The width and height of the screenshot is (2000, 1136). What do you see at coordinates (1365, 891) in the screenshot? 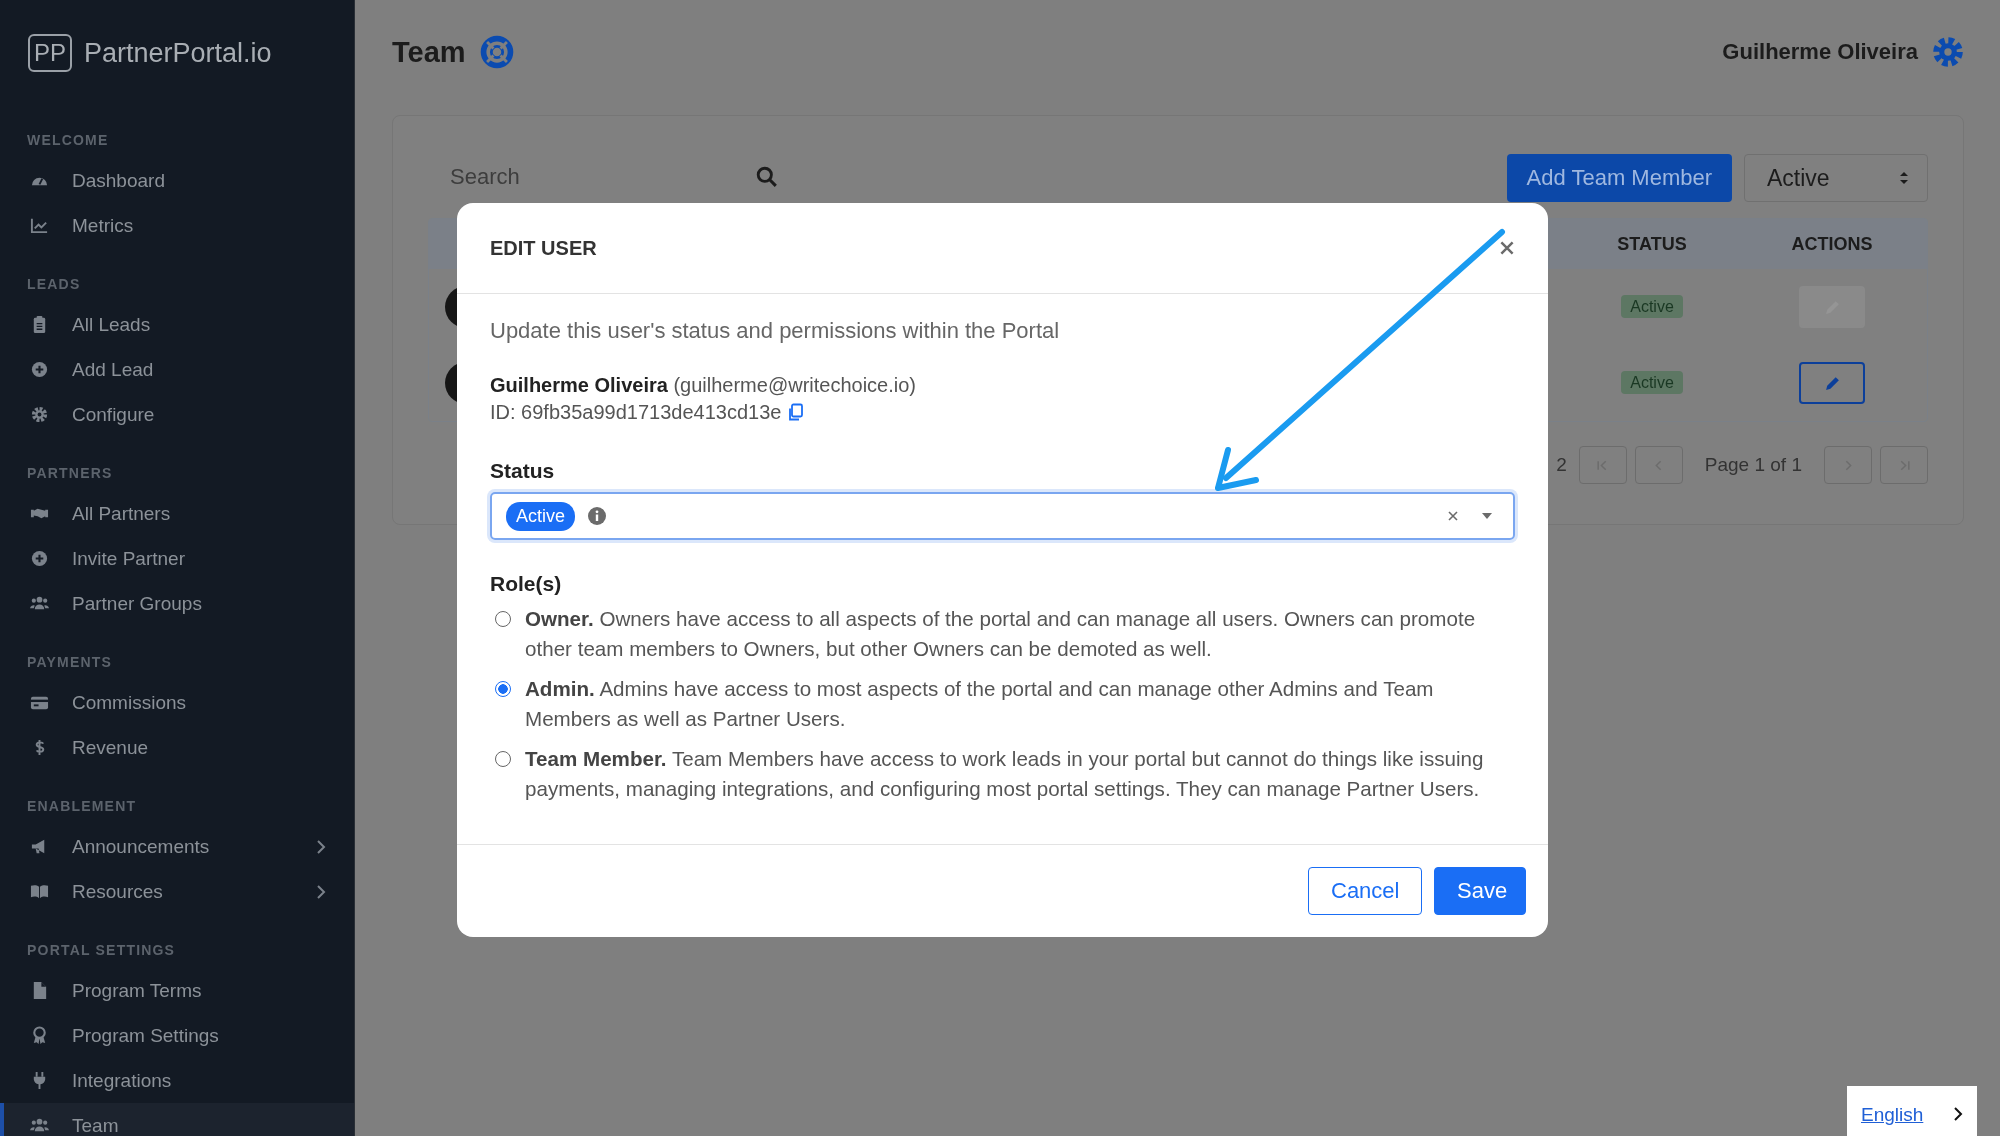
I see `cancel-button: Cancel` at bounding box center [1365, 891].